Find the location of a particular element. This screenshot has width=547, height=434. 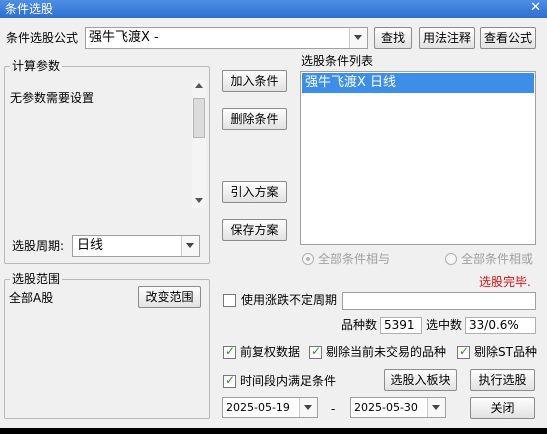

execute-button: 执行选股 is located at coordinates (502, 380).